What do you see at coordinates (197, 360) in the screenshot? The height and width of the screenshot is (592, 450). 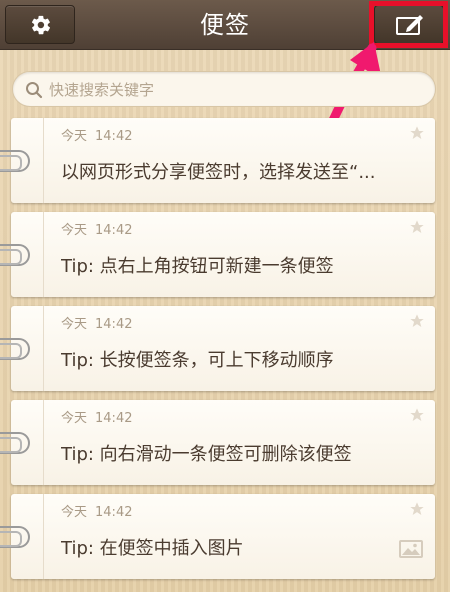 I see `note-text: Tip: 长按便签条，可上下移动顺序` at bounding box center [197, 360].